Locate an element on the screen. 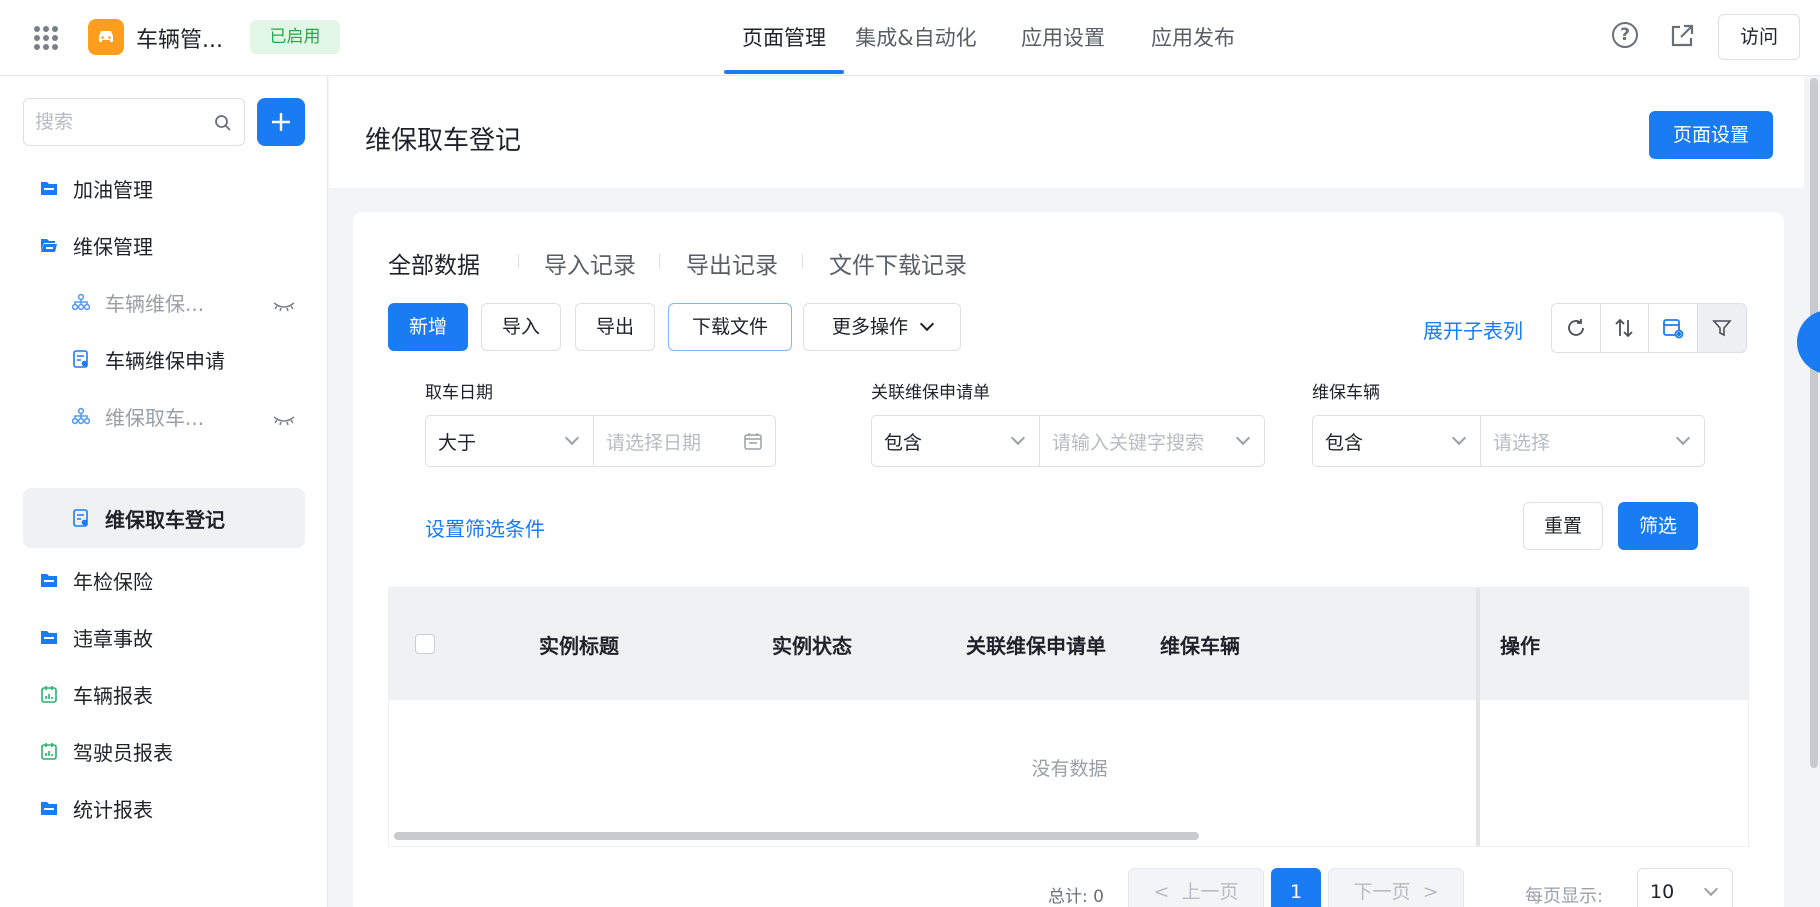 This screenshot has height=907, width=1820. tab-import-records: 导入记录 is located at coordinates (590, 263).